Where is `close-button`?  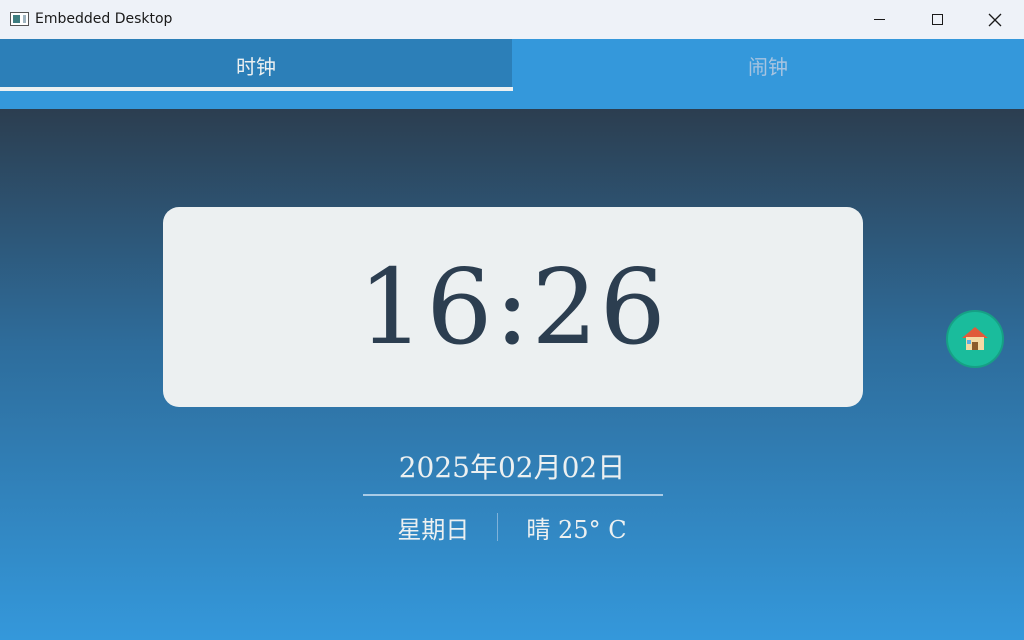 close-button is located at coordinates (995, 19).